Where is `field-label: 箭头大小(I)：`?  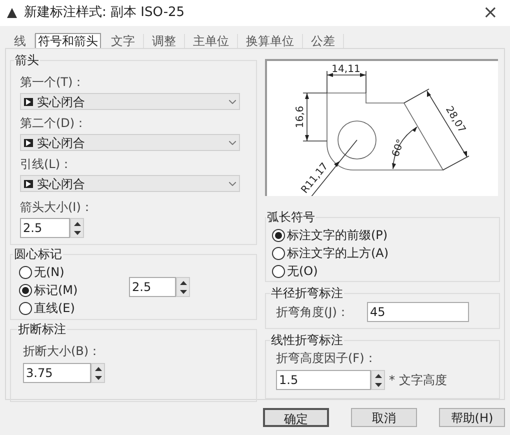 field-label: 箭头大小(I)： is located at coordinates (57, 207).